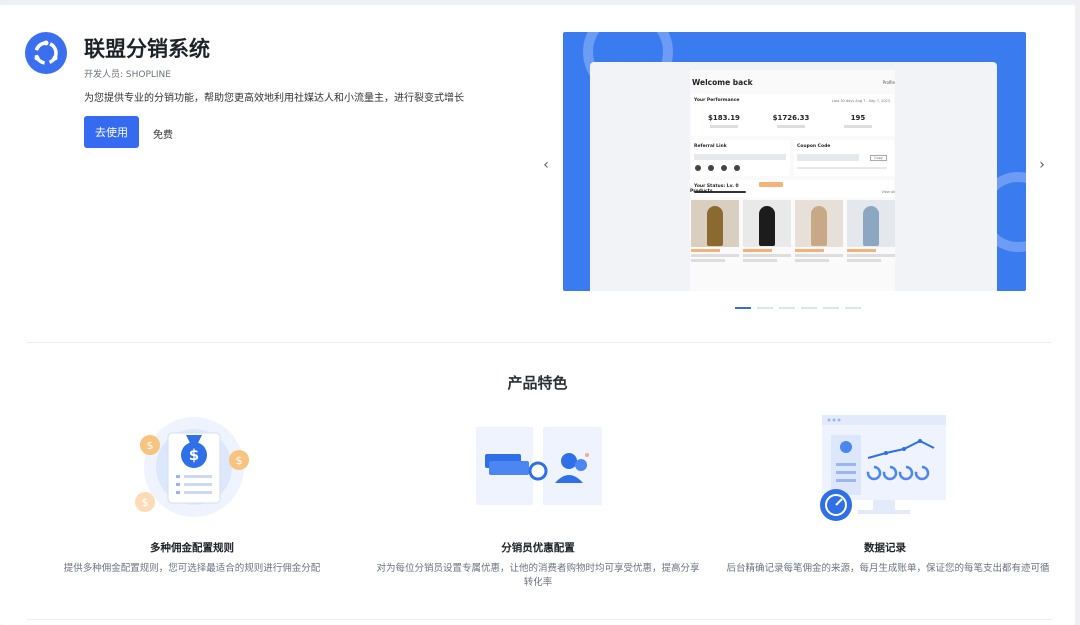 The height and width of the screenshot is (625, 1080). Describe the element at coordinates (860, 101) in the screenshot. I see `mock-date-range: Last 30 days Aug 7 - Sep 7, 2023` at that location.